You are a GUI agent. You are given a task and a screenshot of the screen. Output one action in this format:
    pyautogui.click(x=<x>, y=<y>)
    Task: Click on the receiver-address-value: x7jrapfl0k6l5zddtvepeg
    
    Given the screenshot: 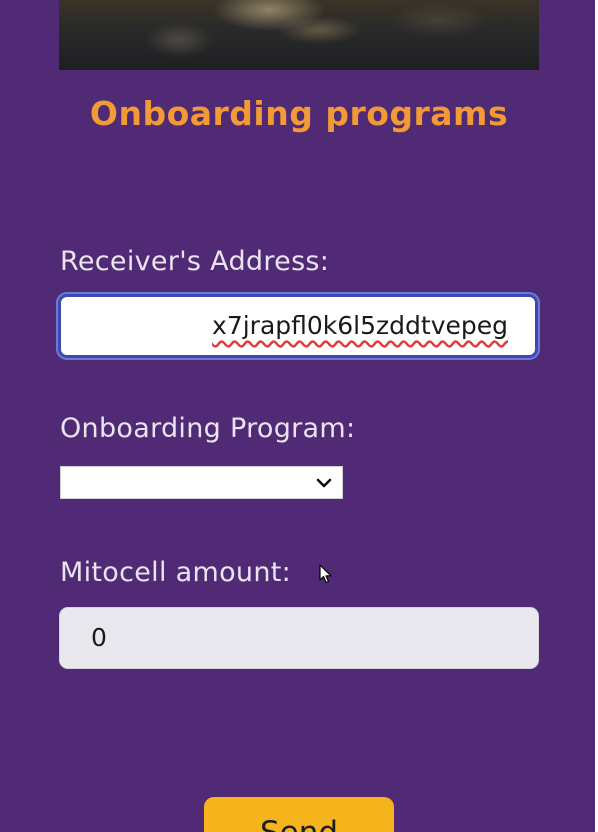 What is the action you would take?
    pyautogui.click(x=360, y=325)
    